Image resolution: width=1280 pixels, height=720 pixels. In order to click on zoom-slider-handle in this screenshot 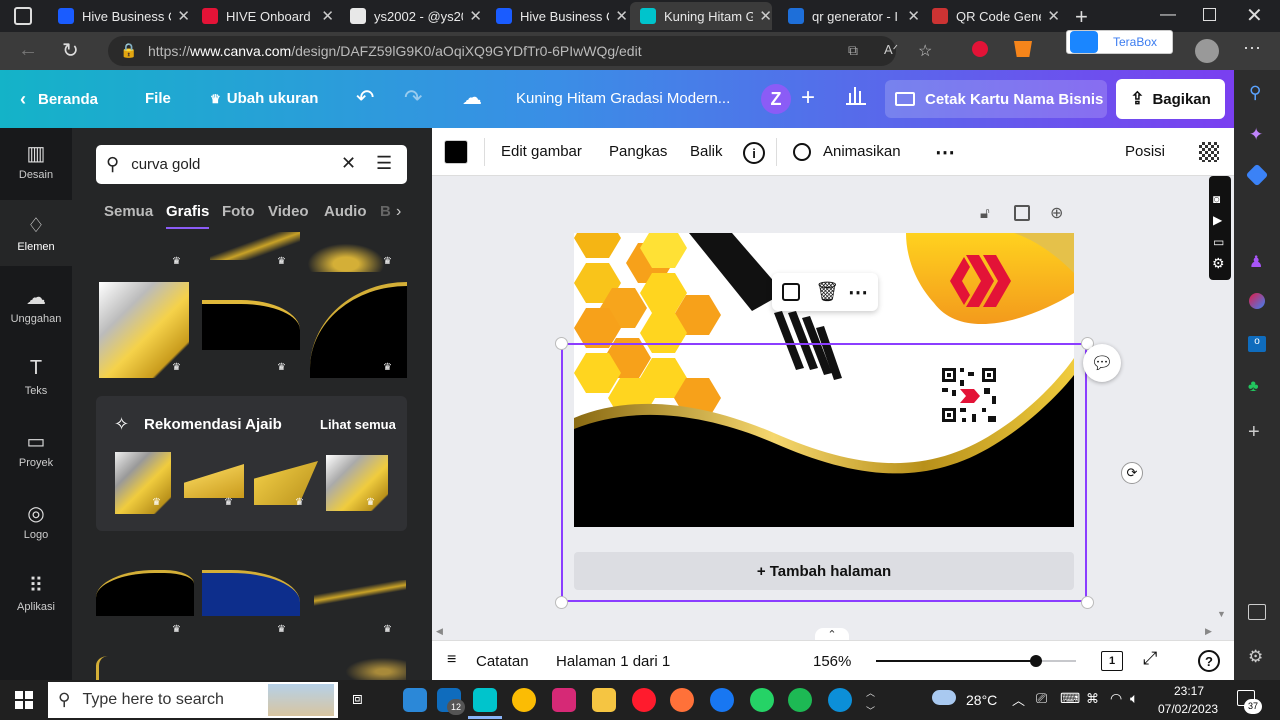, I will do `click(1036, 661)`.